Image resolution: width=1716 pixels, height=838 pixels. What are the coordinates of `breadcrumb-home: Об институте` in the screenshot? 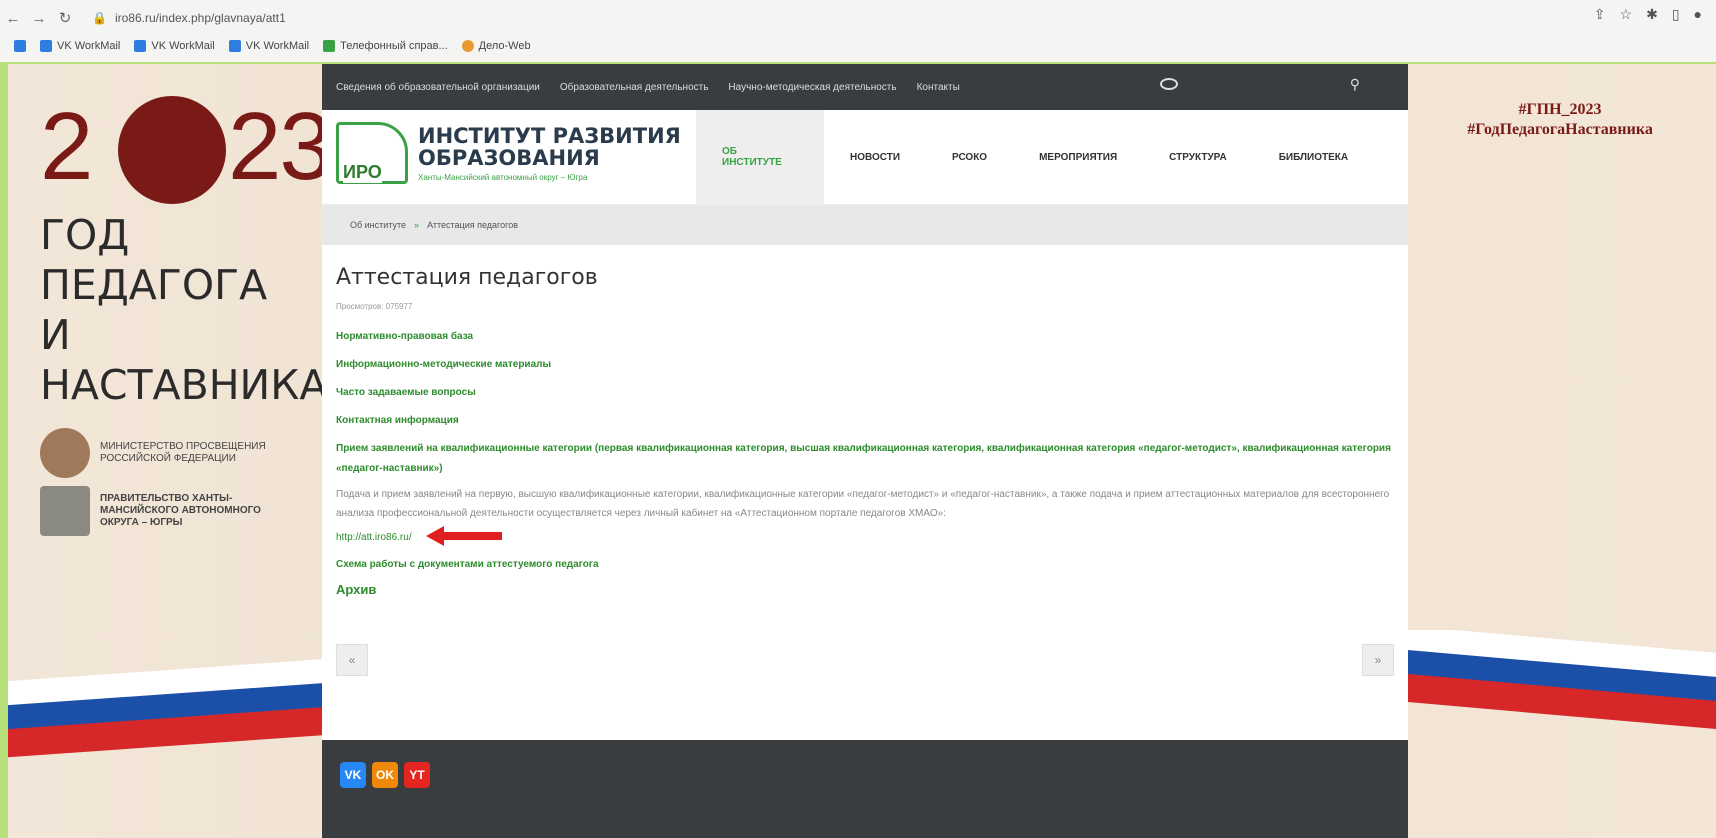 It's located at (378, 225).